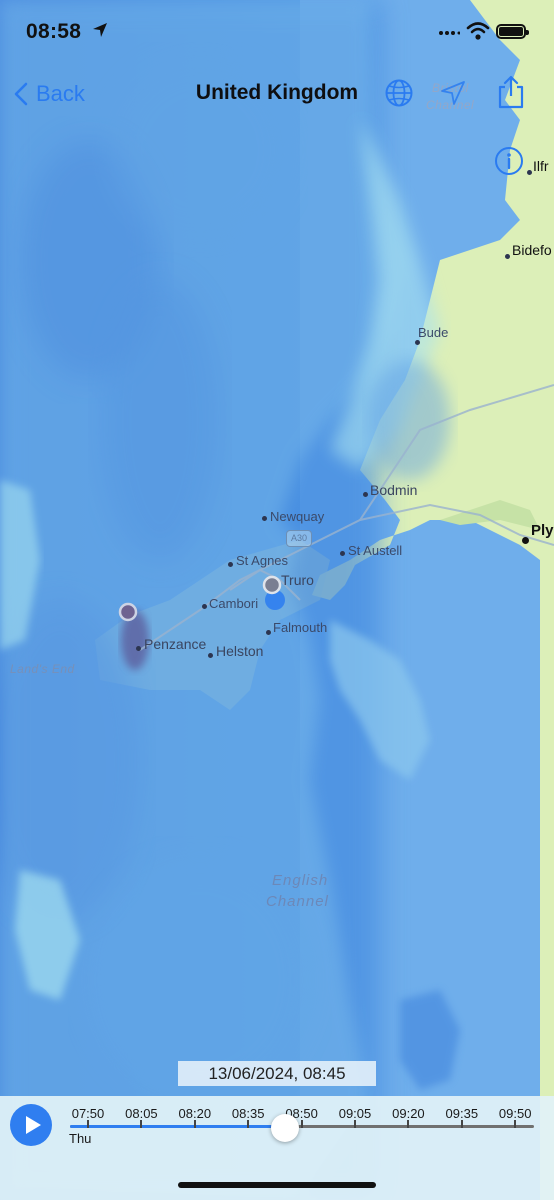 This screenshot has width=554, height=1200. What do you see at coordinates (394, 490) in the screenshot?
I see `place-label-bodmin: Bodmin` at bounding box center [394, 490].